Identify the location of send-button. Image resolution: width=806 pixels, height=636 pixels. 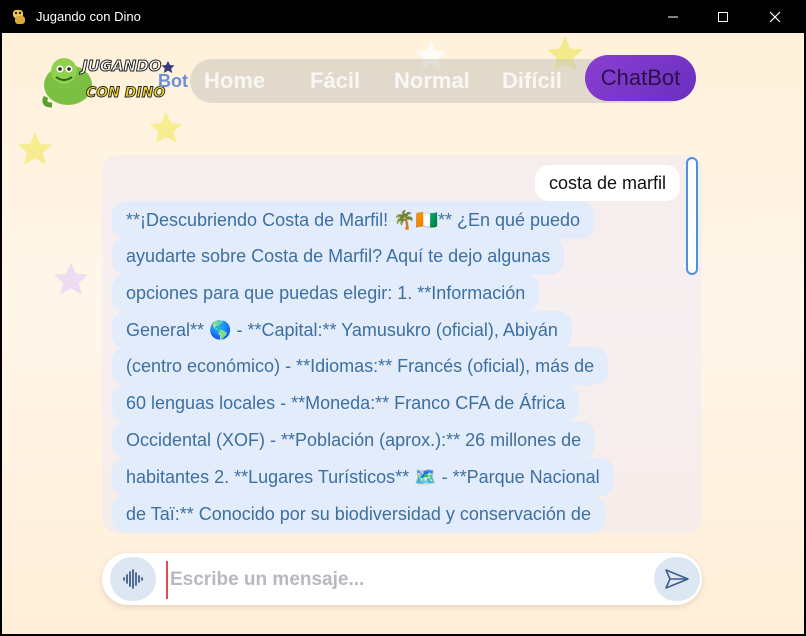
(677, 579).